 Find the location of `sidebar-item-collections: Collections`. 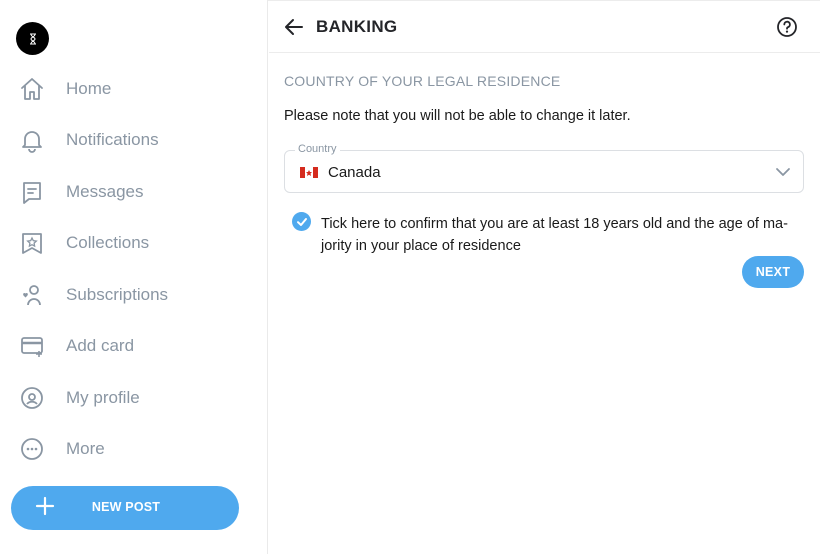

sidebar-item-collections: Collections is located at coordinates (134, 243).